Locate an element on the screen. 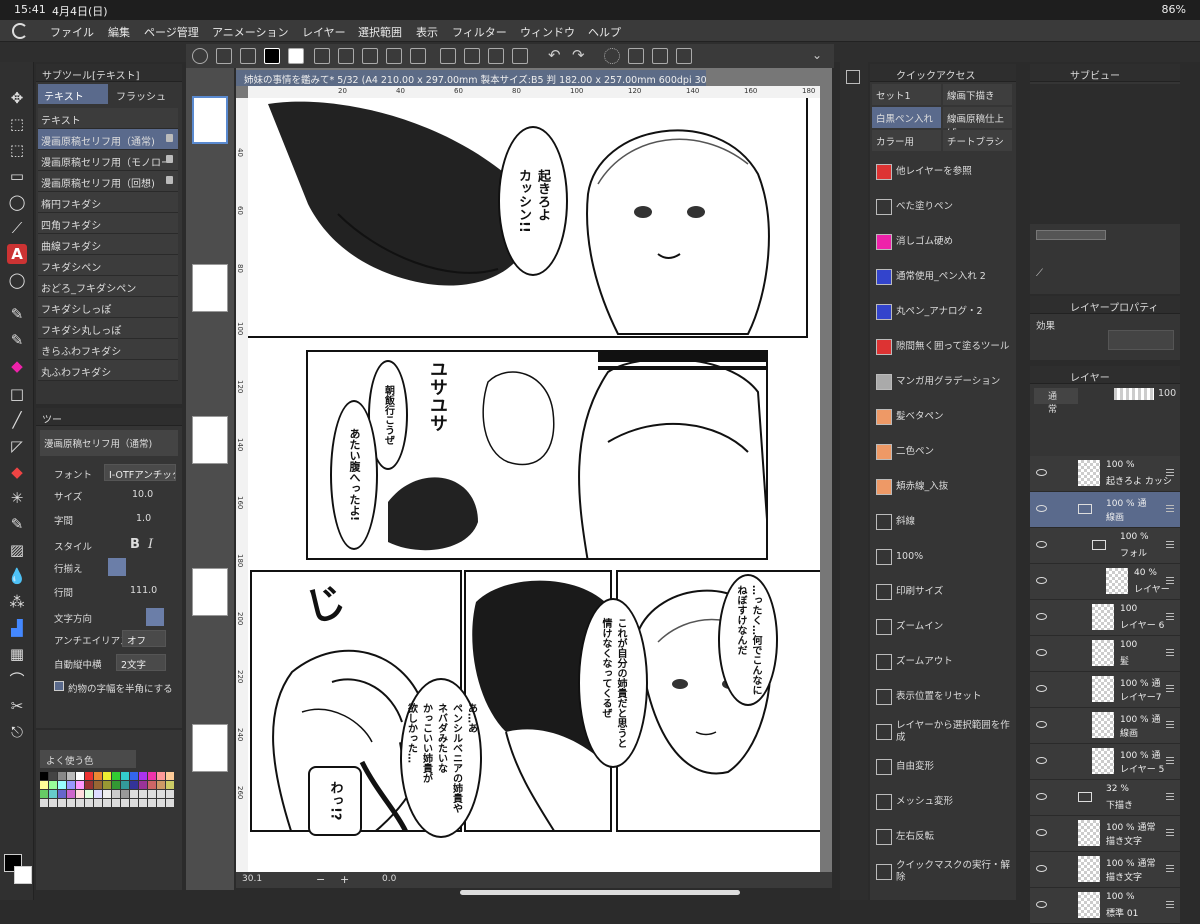  eyedropper-icon: ⟋ is located at coordinates (1043, 275).